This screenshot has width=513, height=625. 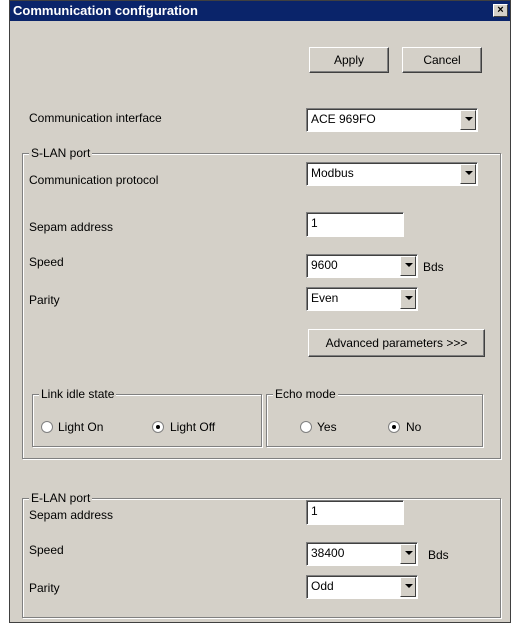 What do you see at coordinates (94, 180) in the screenshot?
I see `slan-protocol-label: Communication protocol` at bounding box center [94, 180].